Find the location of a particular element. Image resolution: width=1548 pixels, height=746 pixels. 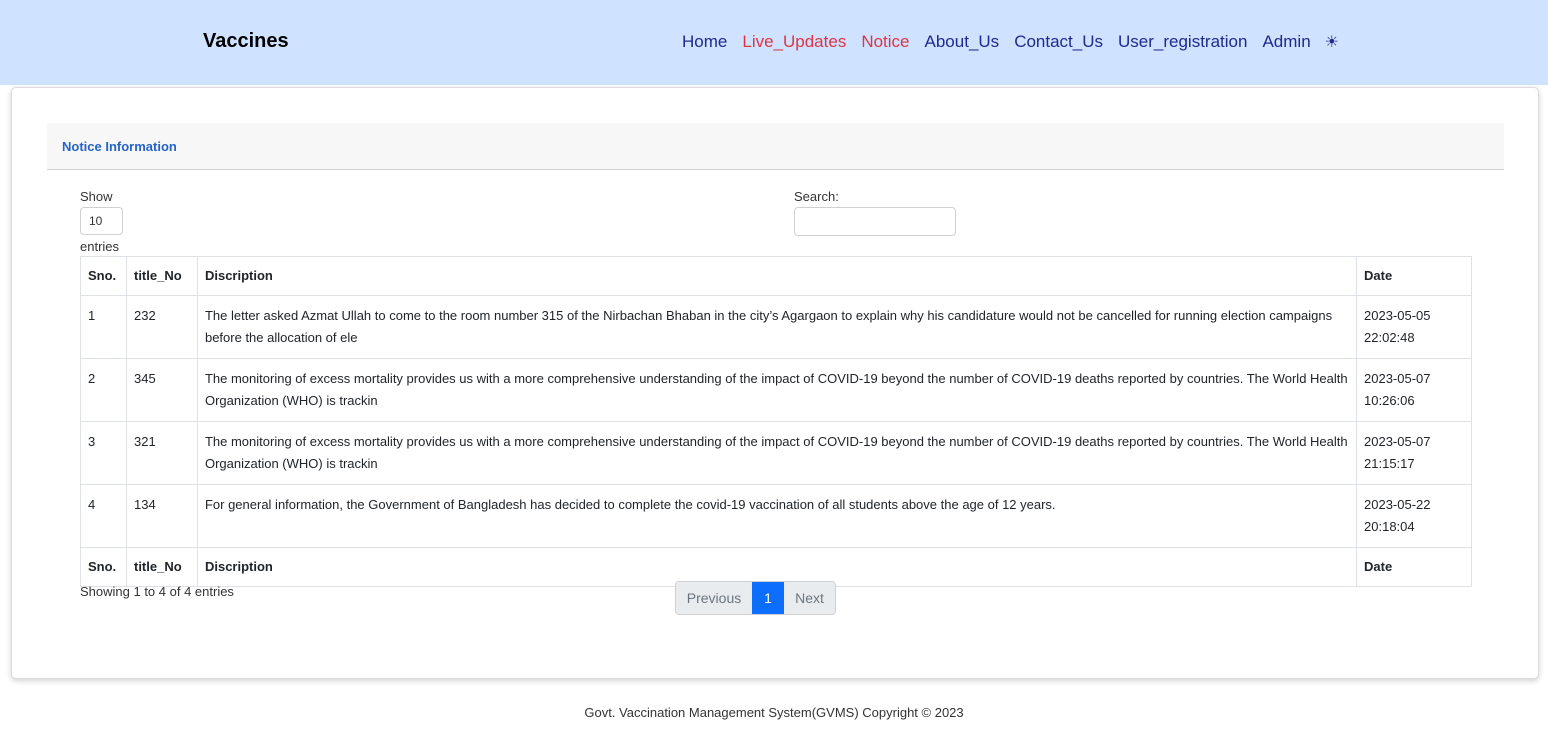

pagination: Previous 1 Next is located at coordinates (755, 598).